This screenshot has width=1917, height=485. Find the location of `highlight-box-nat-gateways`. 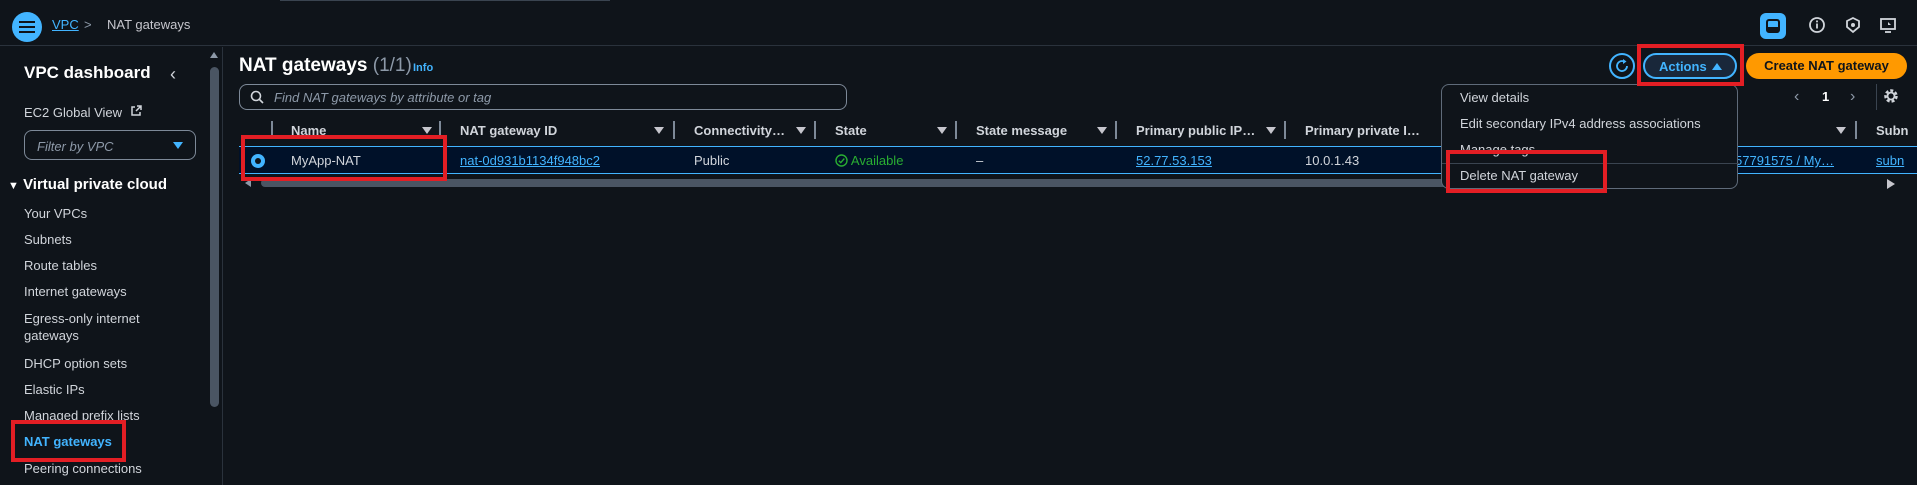

highlight-box-nat-gateways is located at coordinates (68, 441).